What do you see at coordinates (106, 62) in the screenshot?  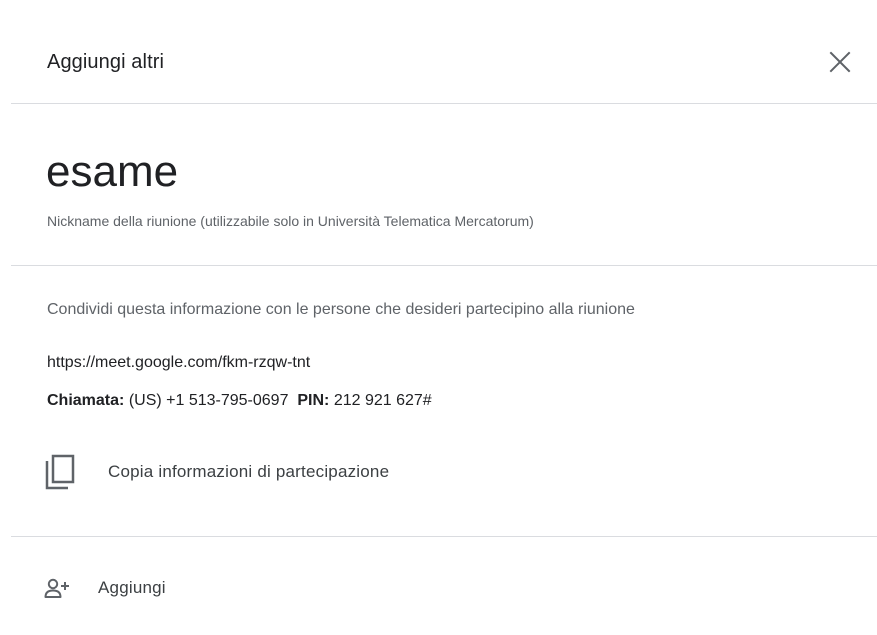 I see `dialog-title: Aggiungi altri` at bounding box center [106, 62].